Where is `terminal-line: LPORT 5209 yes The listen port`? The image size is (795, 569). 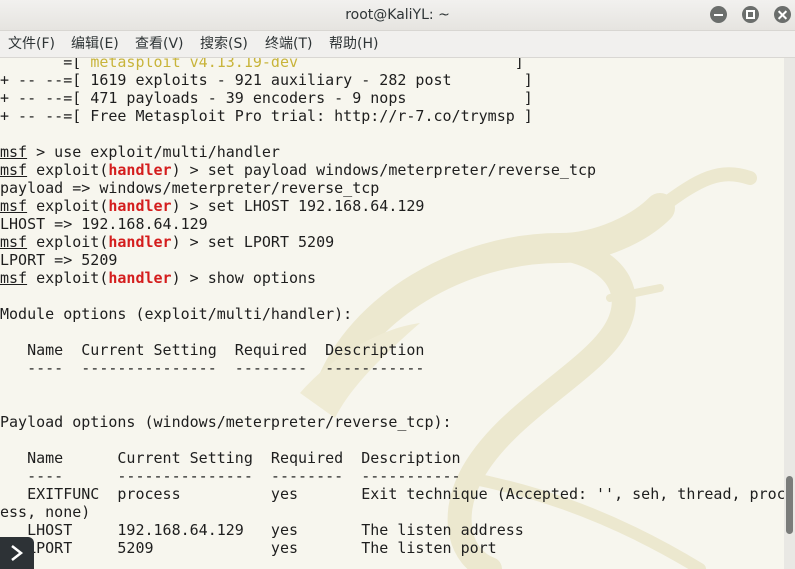 terminal-line: LPORT 5209 yes The listen port is located at coordinates (392, 548).